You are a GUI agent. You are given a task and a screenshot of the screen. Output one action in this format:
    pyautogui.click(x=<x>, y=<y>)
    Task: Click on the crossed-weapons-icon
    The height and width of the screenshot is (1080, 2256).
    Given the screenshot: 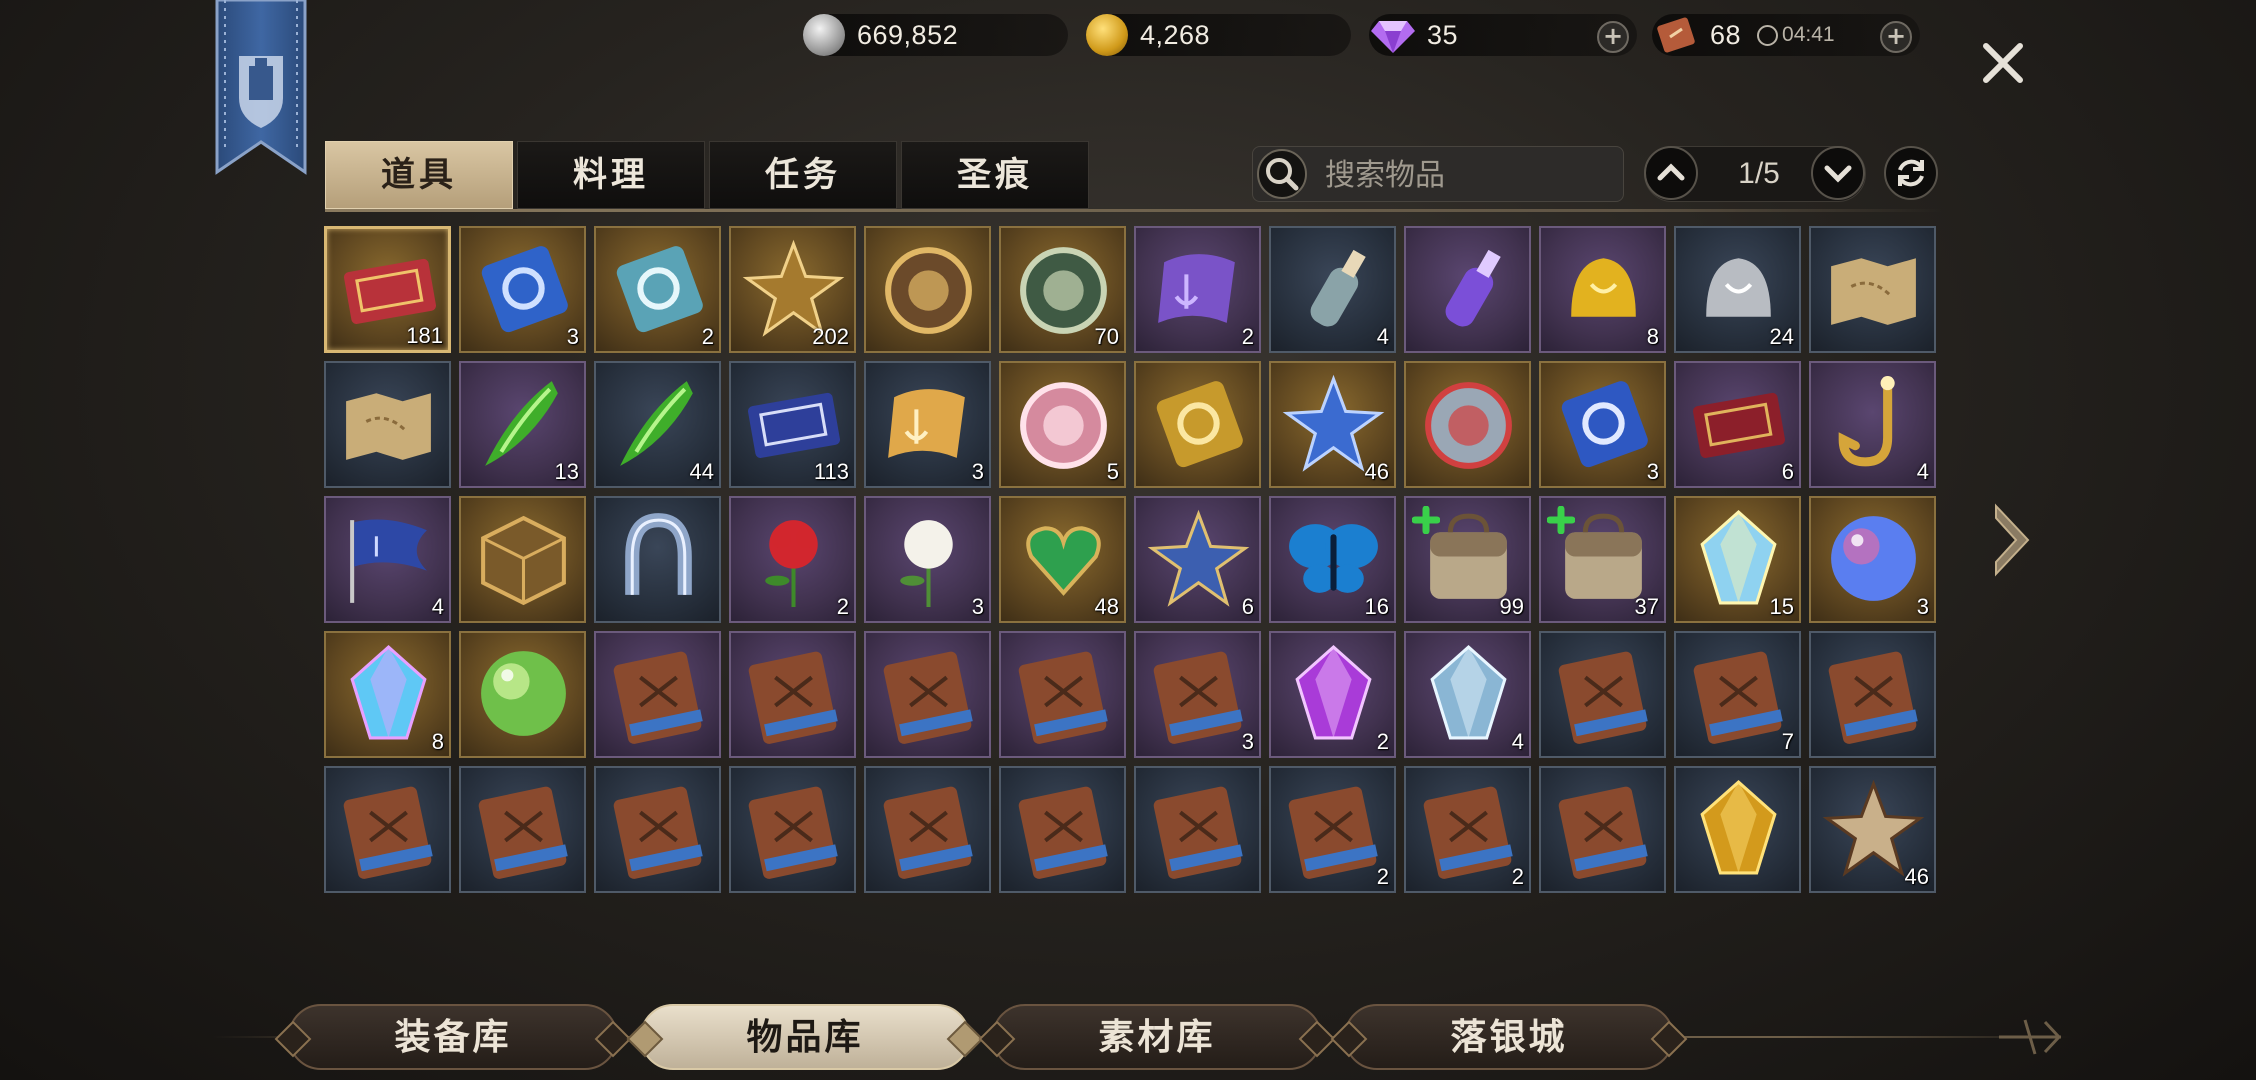 What is the action you would take?
    pyautogui.click(x=2030, y=1037)
    